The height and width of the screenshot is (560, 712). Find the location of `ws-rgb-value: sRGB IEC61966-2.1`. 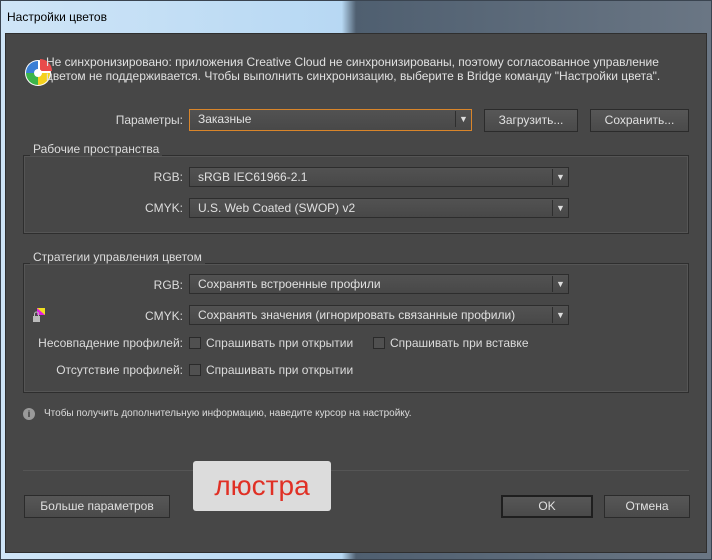

ws-rgb-value: sRGB IEC61966-2.1 is located at coordinates (253, 177).